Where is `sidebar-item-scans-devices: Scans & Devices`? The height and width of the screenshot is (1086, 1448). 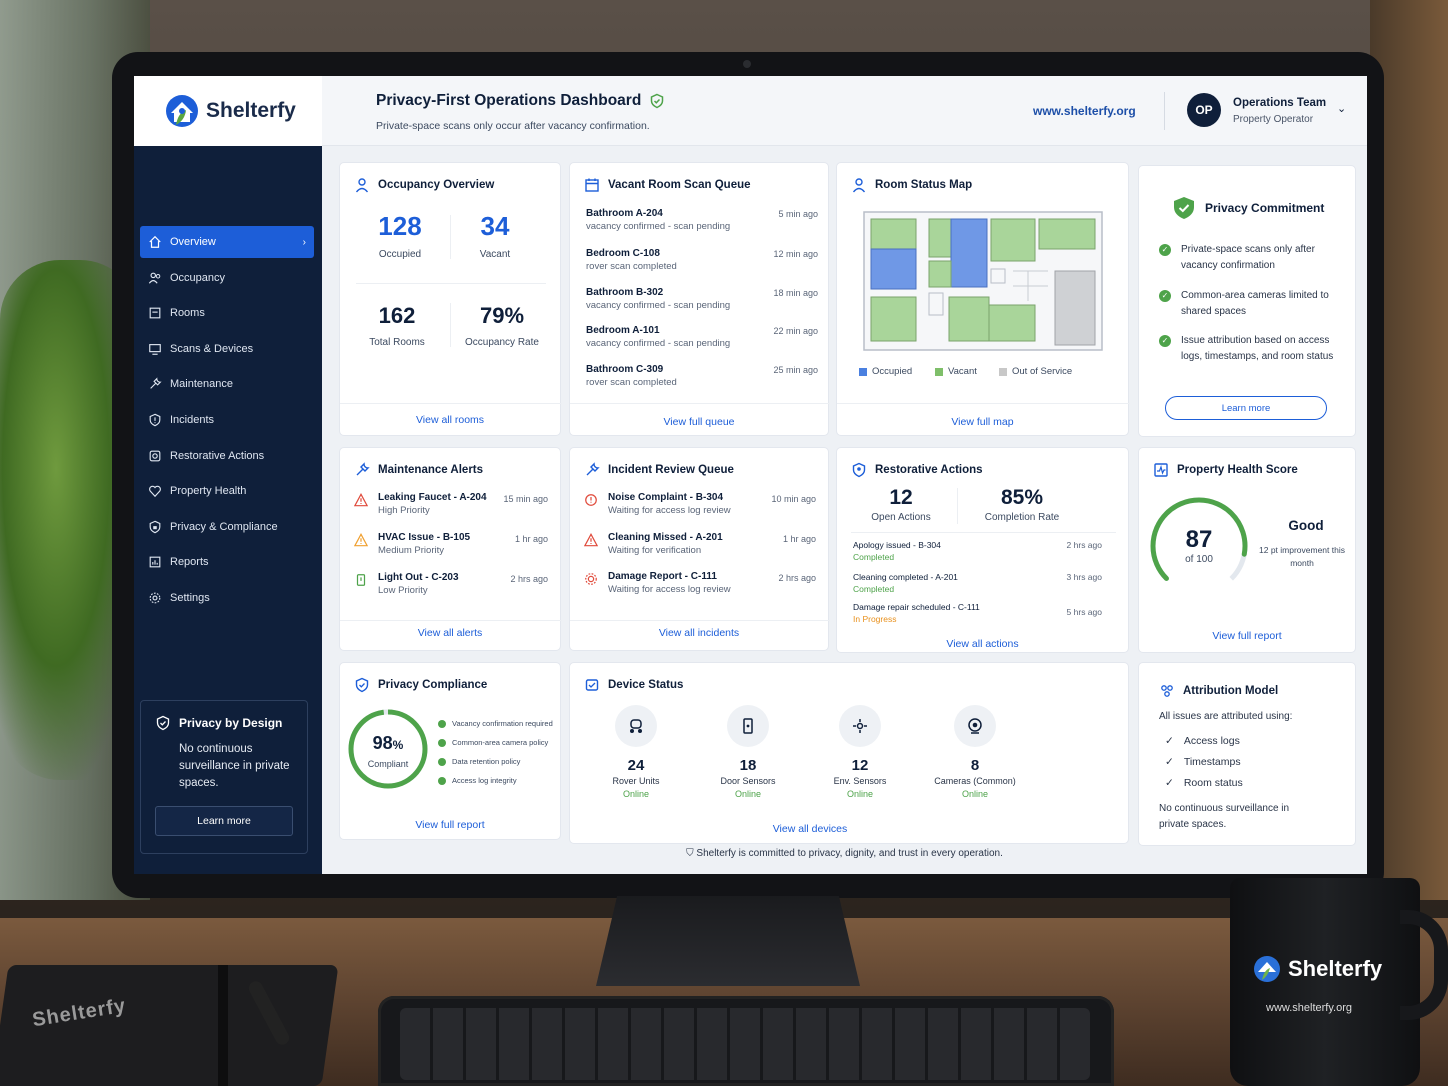
sidebar-item-scans-devices: Scans & Devices is located at coordinates (227, 349).